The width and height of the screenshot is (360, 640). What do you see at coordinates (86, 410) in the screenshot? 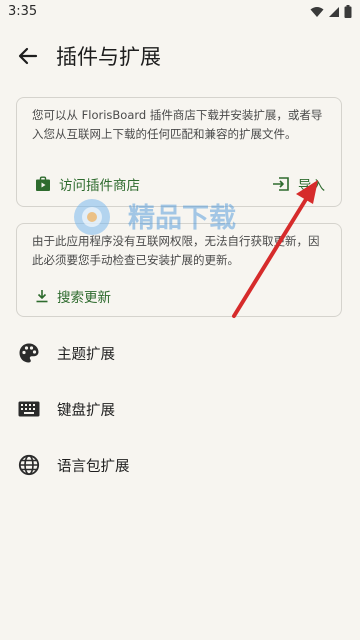
I see `list-item-label: 键盘扩展` at bounding box center [86, 410].